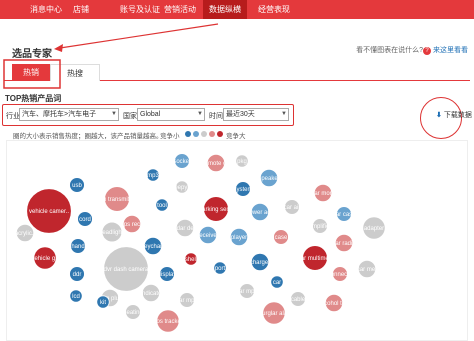  What do you see at coordinates (236, 136) in the screenshot?
I see `legend-big-label: 竞争大` at bounding box center [236, 136].